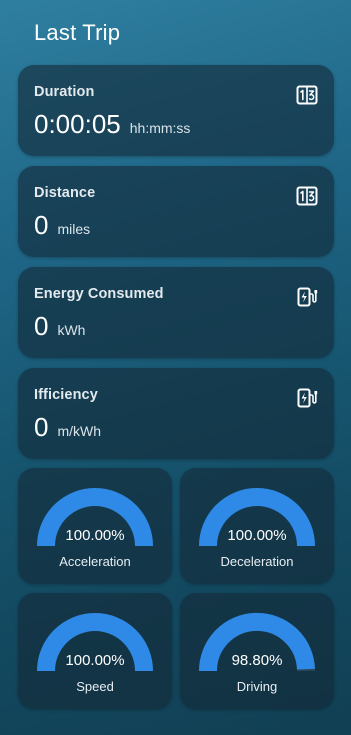 This screenshot has width=351, height=735. What do you see at coordinates (95, 535) in the screenshot?
I see `acceleration-value: 100.00%` at bounding box center [95, 535].